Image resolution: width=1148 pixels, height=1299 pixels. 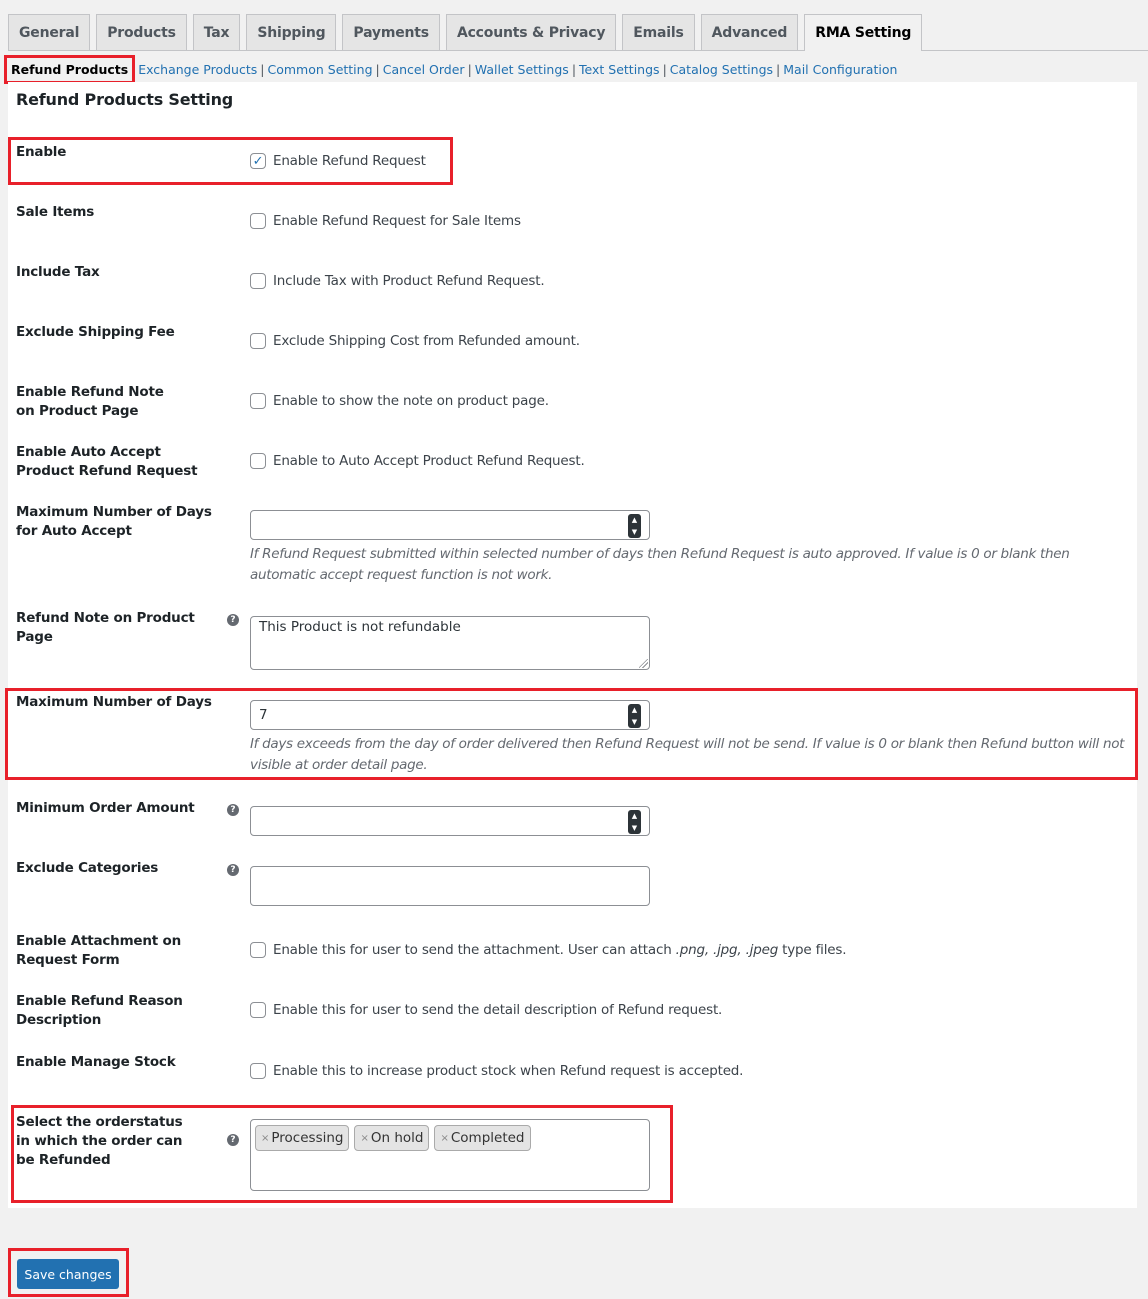 I want to click on tab-general: General, so click(x=49, y=32).